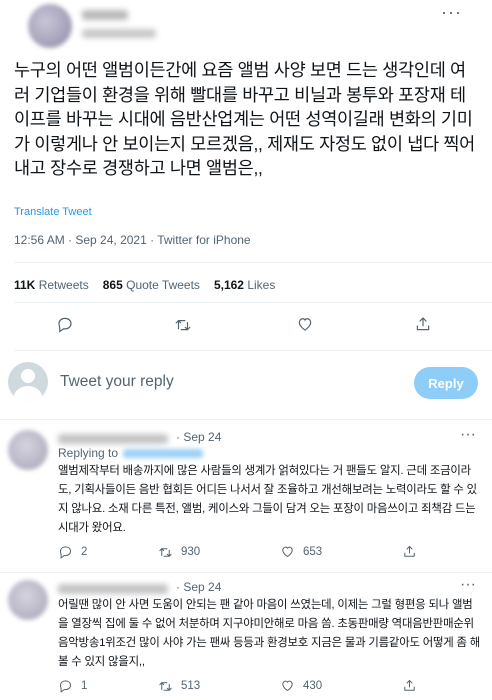  I want to click on main-tweet: ···, so click(246, 26).